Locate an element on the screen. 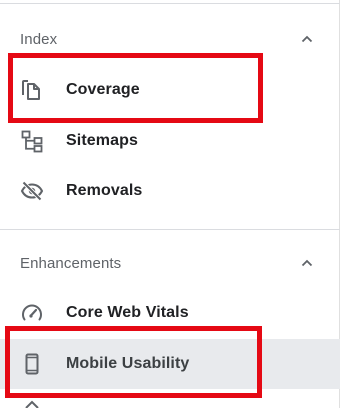 The image size is (350, 408). nav-item-label: Coverage is located at coordinates (103, 89).